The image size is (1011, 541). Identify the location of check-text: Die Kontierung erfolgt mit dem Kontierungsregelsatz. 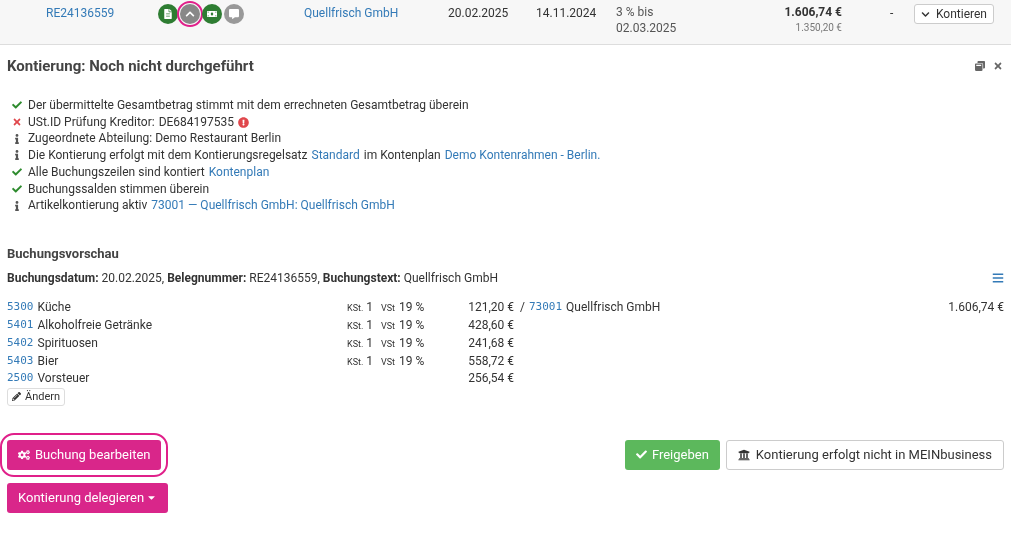
(168, 155).